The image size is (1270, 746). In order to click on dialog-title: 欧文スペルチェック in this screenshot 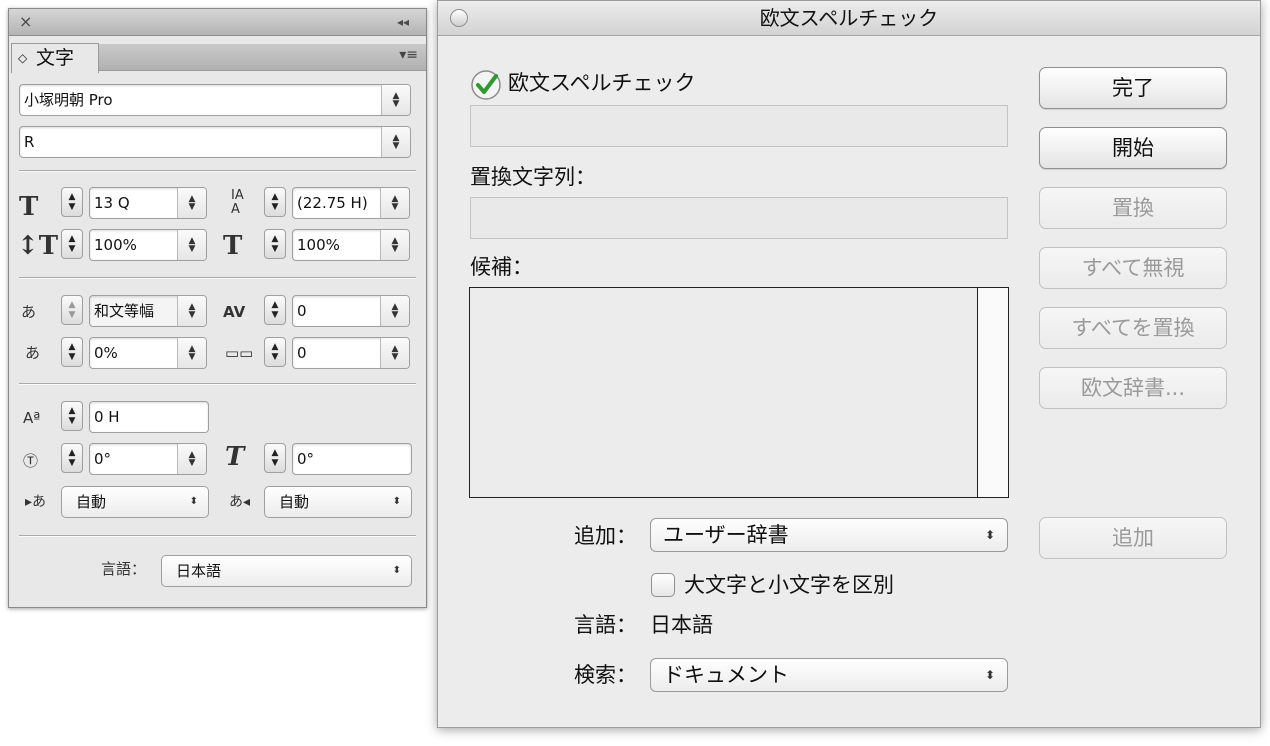, I will do `click(849, 18)`.